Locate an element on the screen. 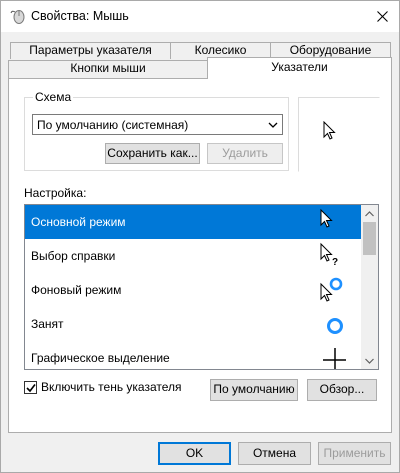 The image size is (400, 473). cursor-preview is located at coordinates (339, 134).